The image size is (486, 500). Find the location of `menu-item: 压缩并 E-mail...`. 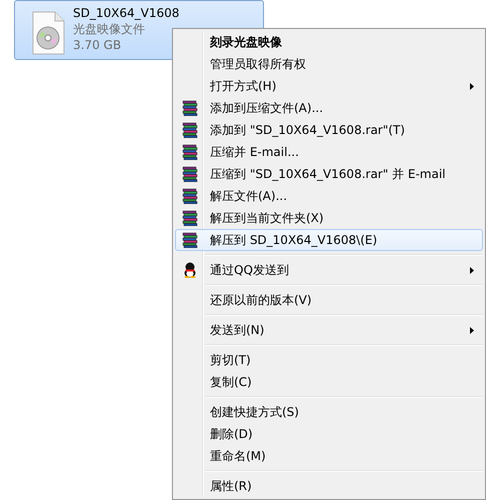

menu-item: 压缩并 E-mail... is located at coordinates (329, 152).